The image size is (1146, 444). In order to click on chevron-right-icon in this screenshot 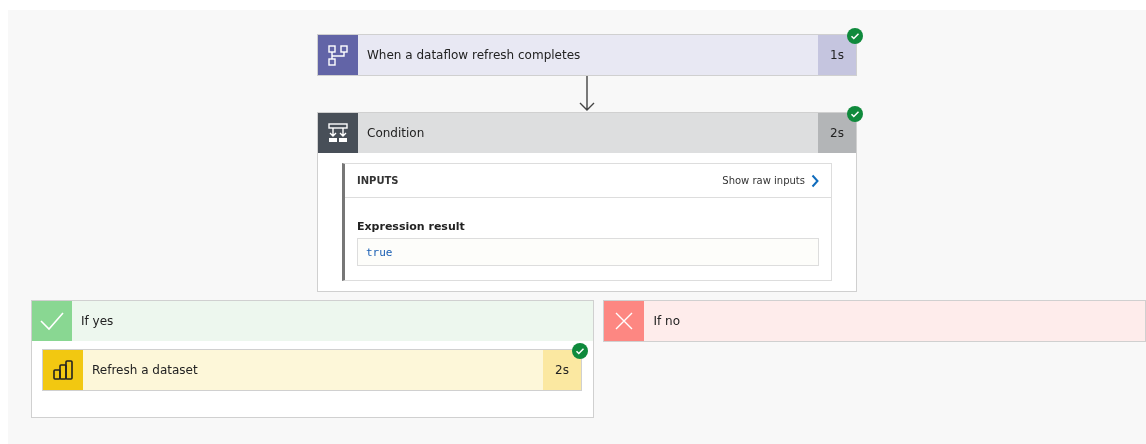, I will do `click(815, 180)`.